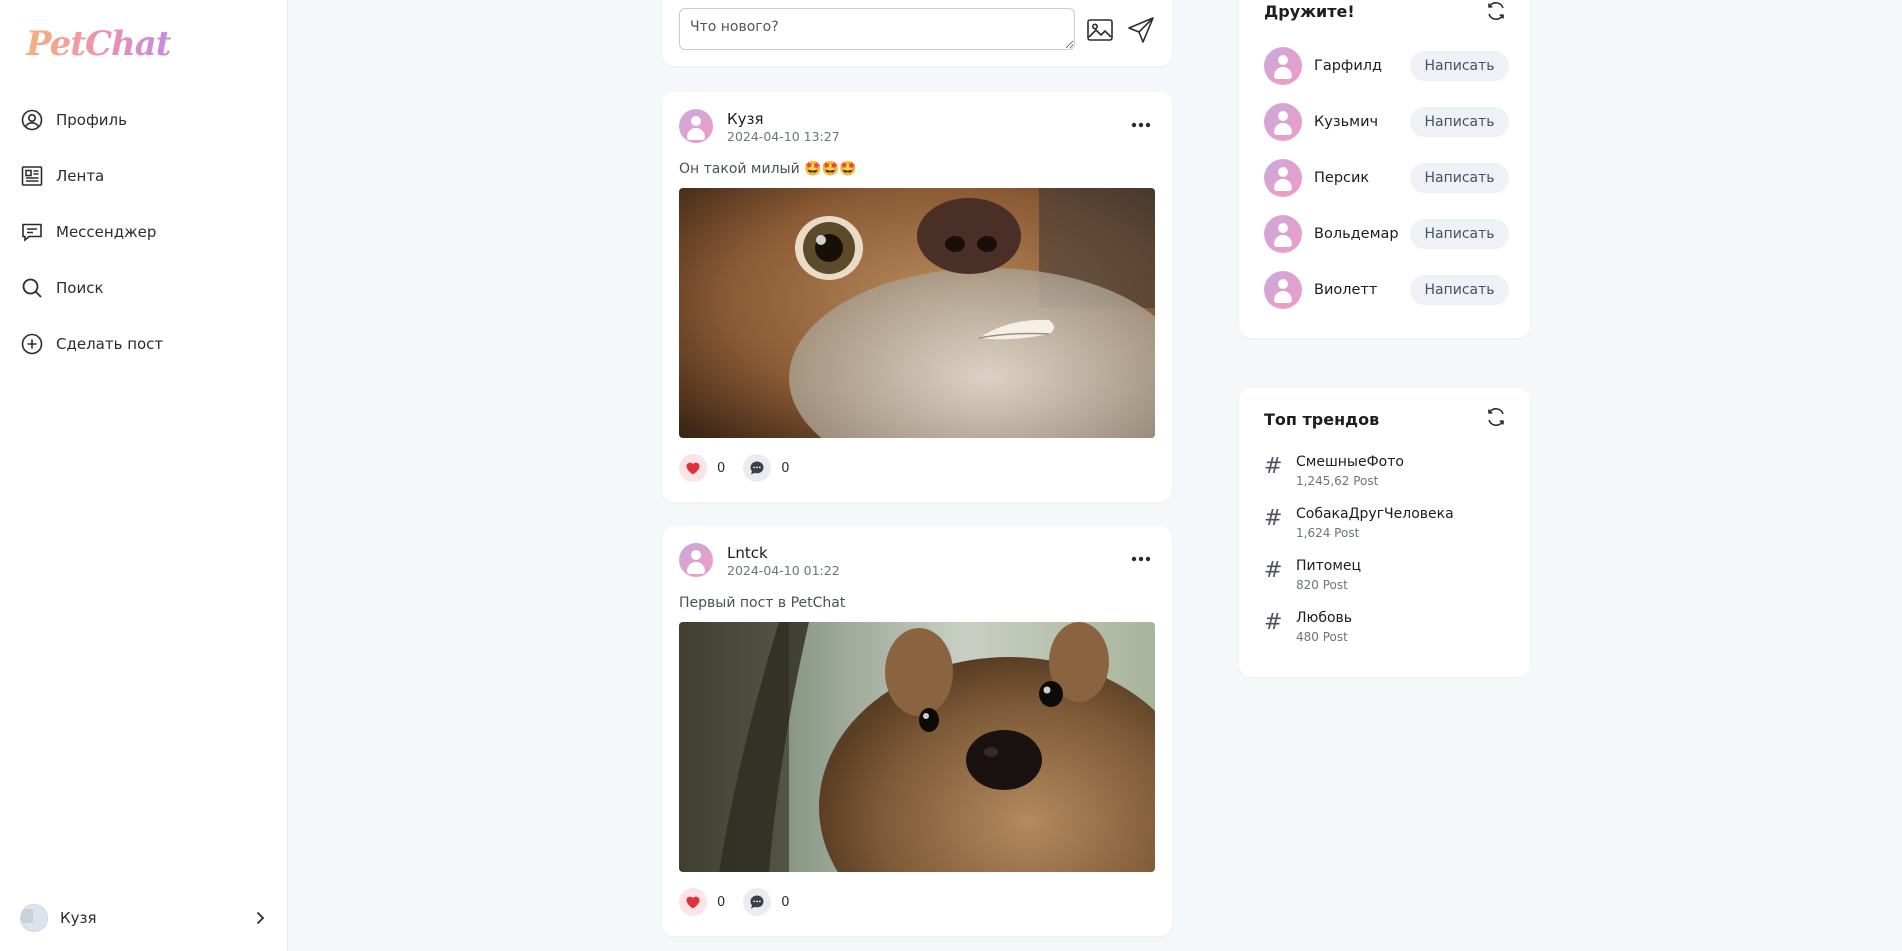 The width and height of the screenshot is (1902, 951). I want to click on user-circle-icon, so click(32, 120).